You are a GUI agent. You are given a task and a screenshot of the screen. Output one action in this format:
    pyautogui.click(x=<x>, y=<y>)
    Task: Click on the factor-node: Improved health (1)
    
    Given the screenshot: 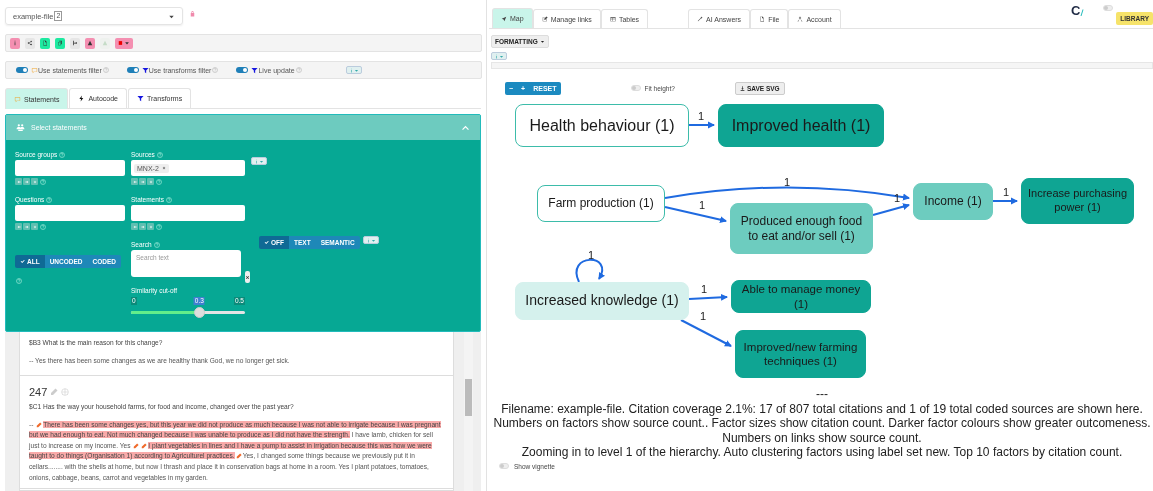 What is the action you would take?
    pyautogui.click(x=801, y=125)
    